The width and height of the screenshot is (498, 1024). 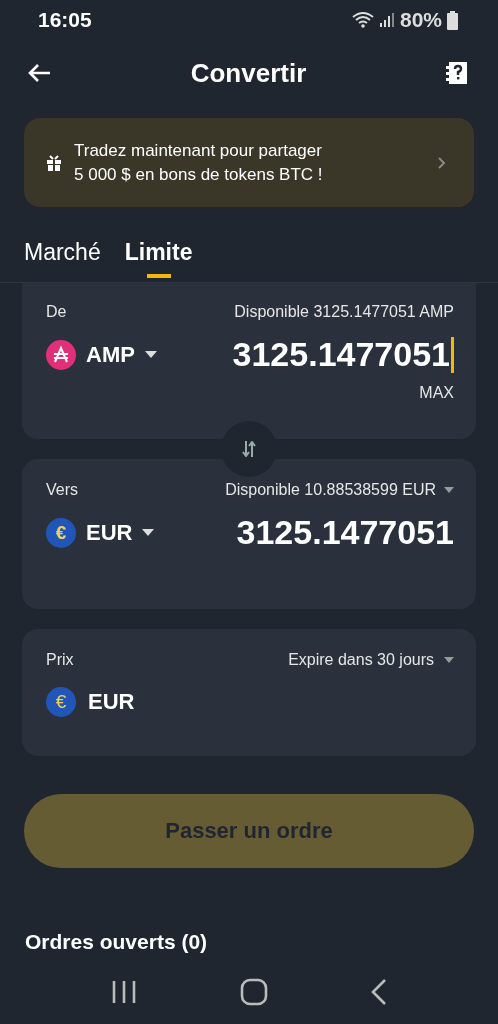 What do you see at coordinates (62, 257) in the screenshot?
I see `tab: Marché` at bounding box center [62, 257].